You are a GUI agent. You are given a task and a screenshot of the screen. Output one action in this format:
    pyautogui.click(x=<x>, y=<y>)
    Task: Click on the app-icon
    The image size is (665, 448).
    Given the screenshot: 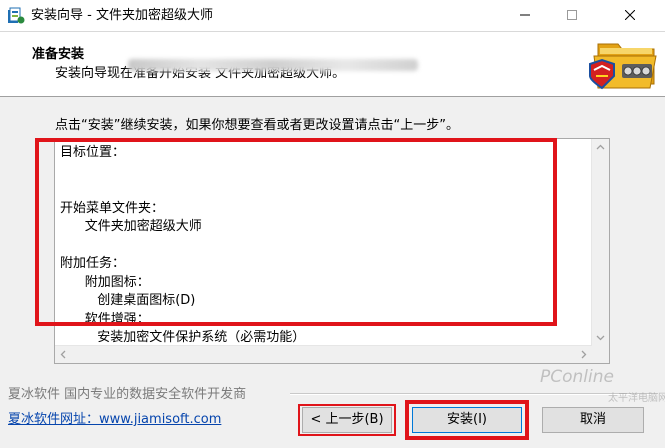 What is the action you would take?
    pyautogui.click(x=16, y=16)
    